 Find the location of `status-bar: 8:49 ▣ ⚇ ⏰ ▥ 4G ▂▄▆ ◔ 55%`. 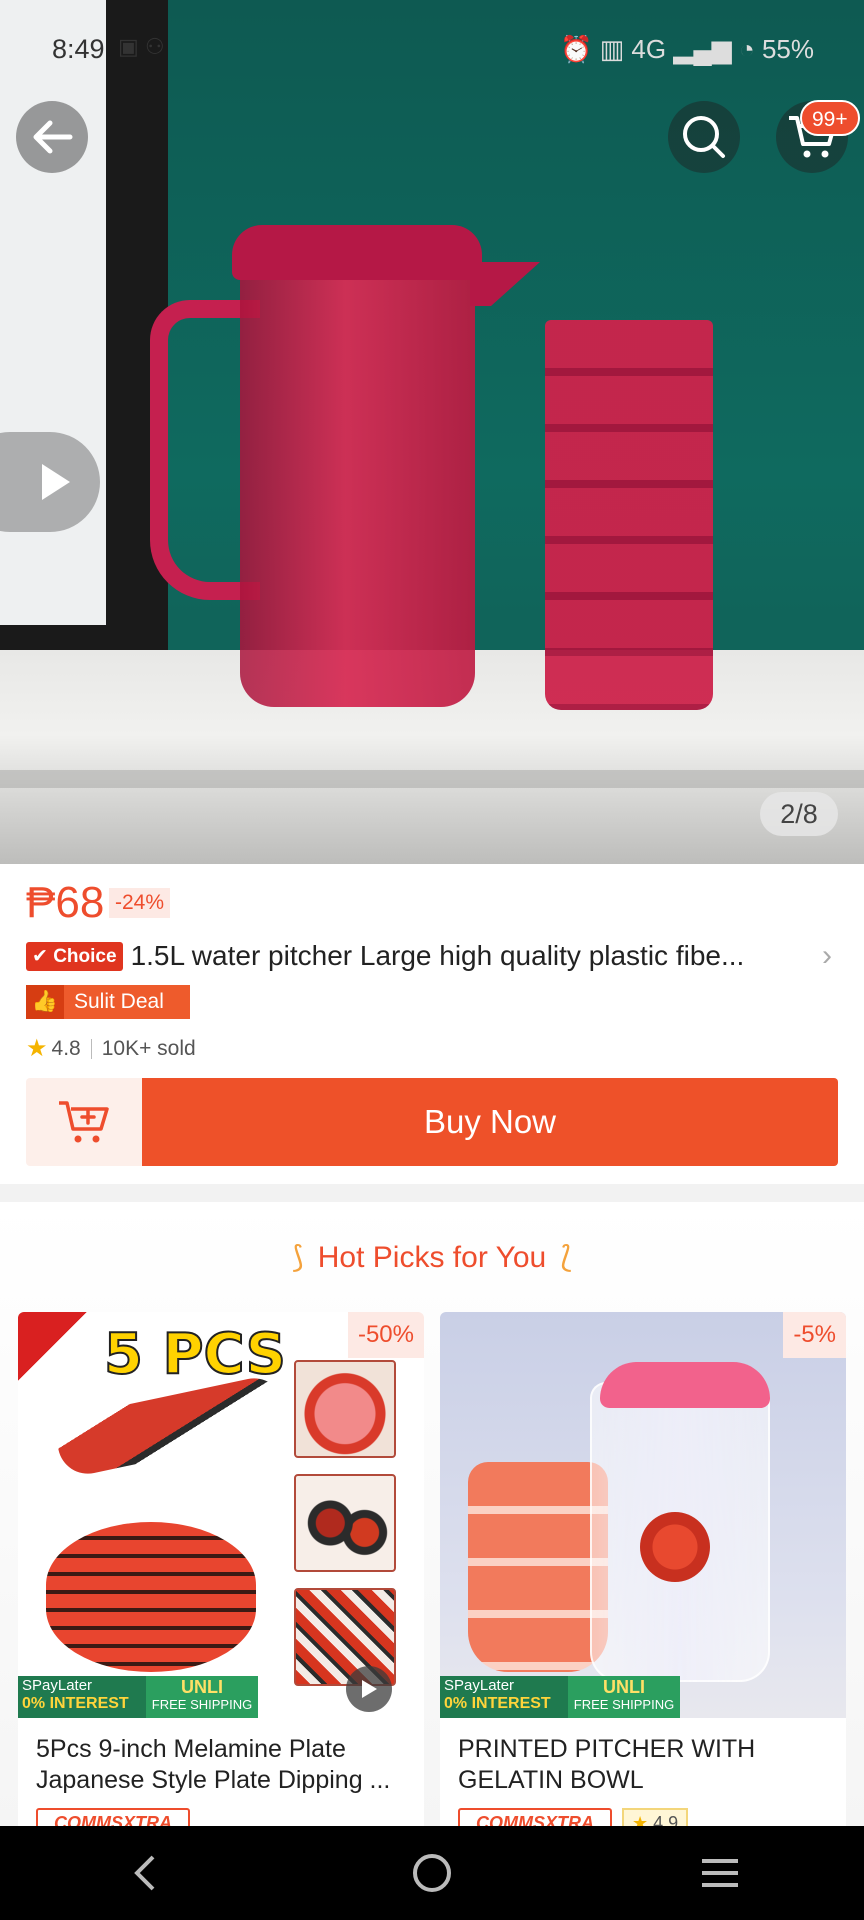

status-bar: 8:49 ▣ ⚇ ⏰ ▥ 4G ▂▄▆ ◔ 55% is located at coordinates (432, 50).